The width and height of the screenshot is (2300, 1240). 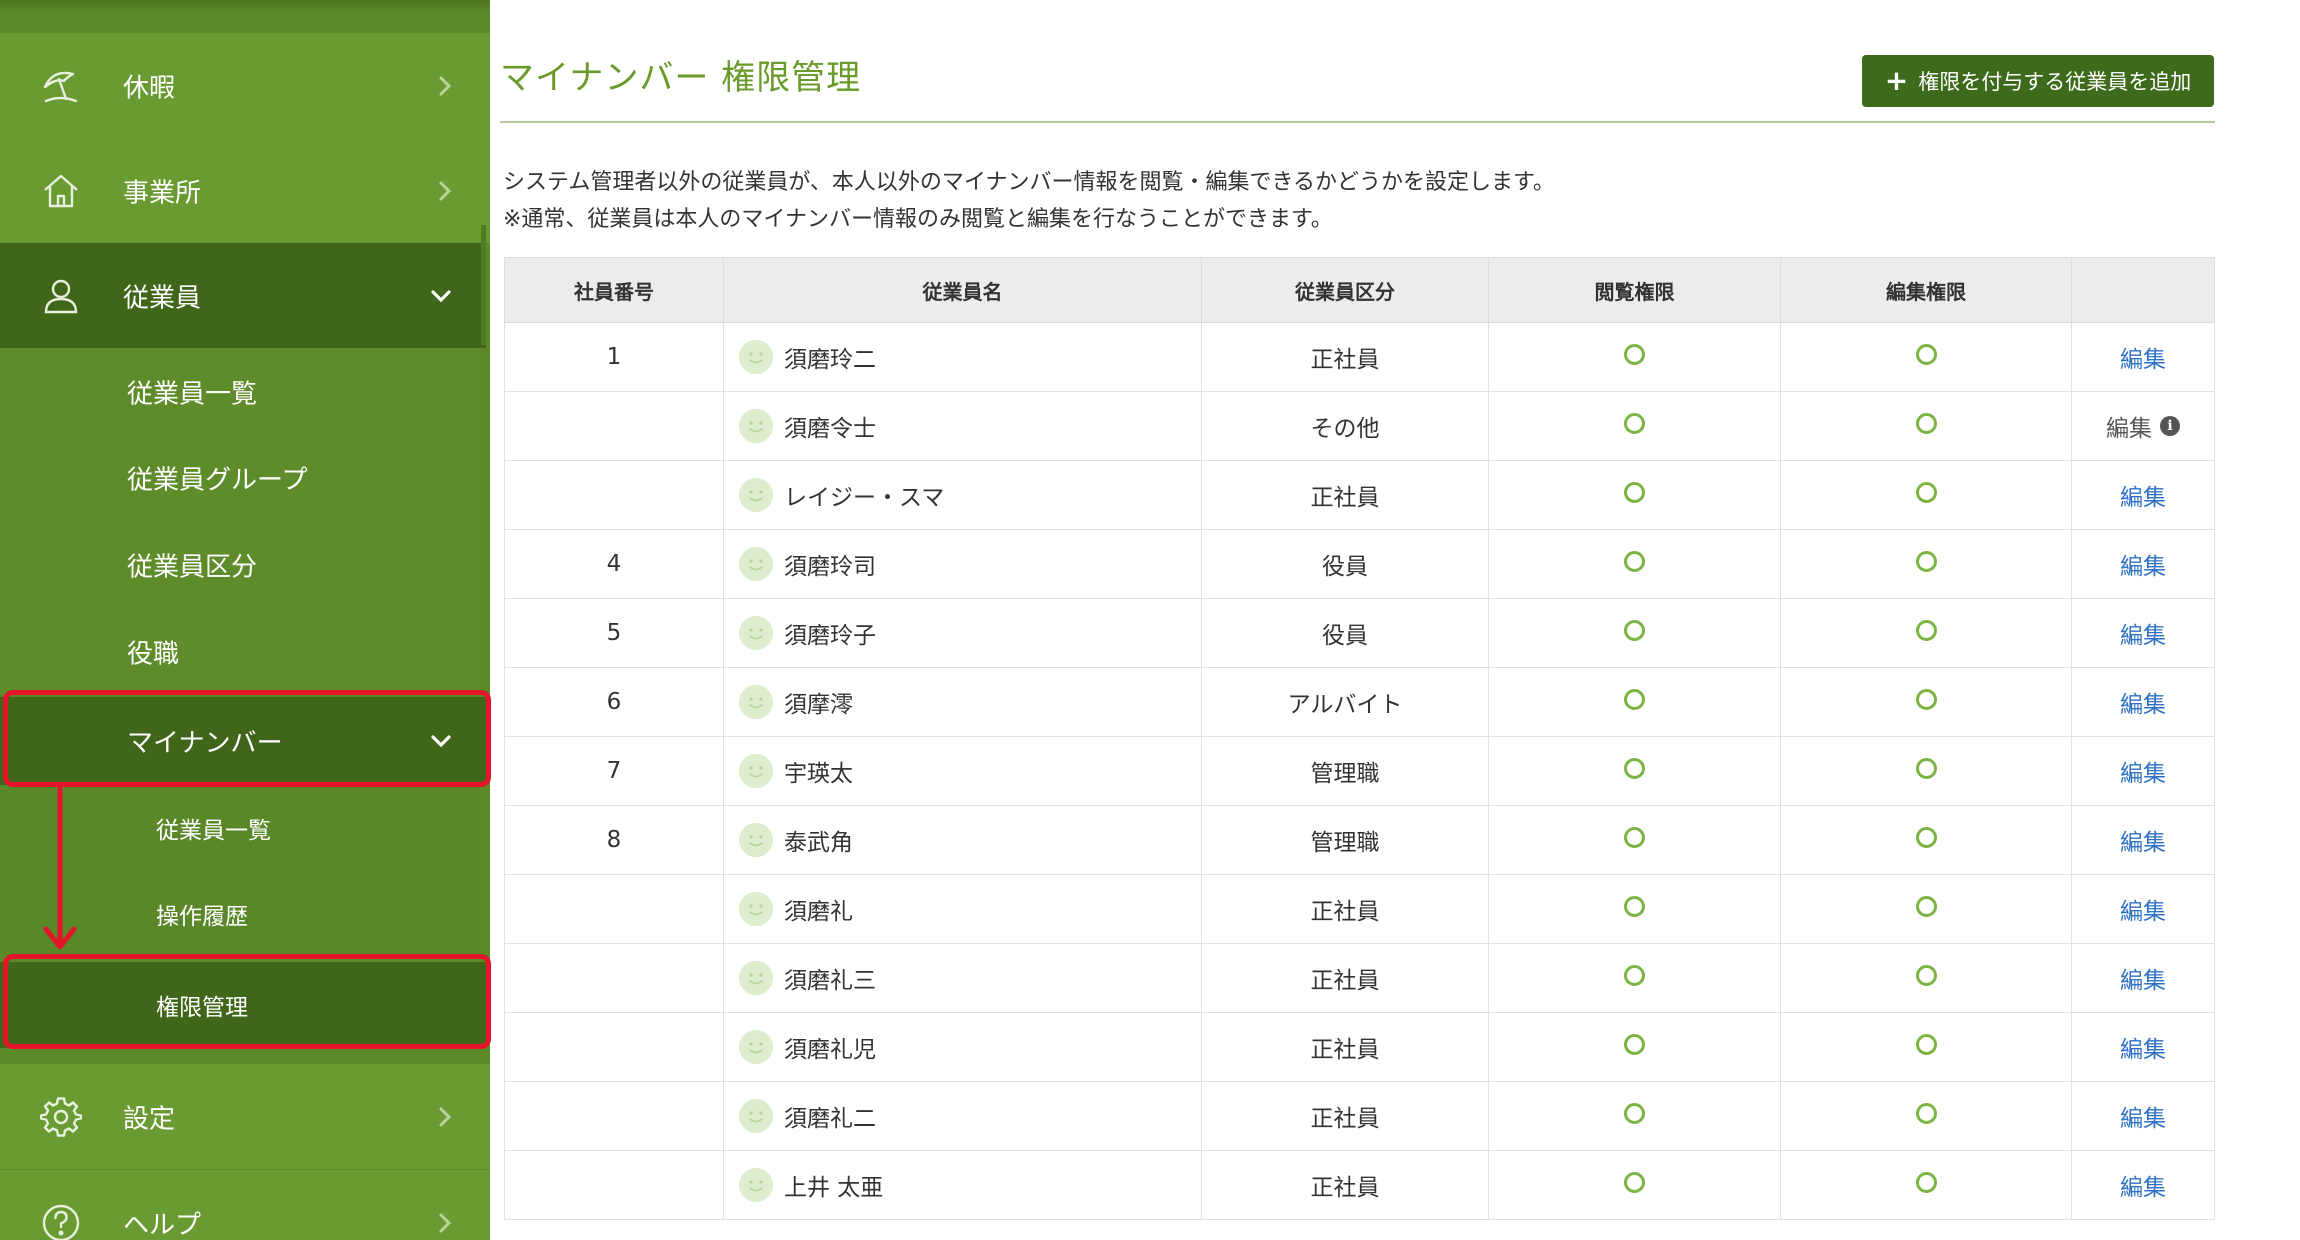 What do you see at coordinates (61, 1117) in the screenshot?
I see `gear-icon` at bounding box center [61, 1117].